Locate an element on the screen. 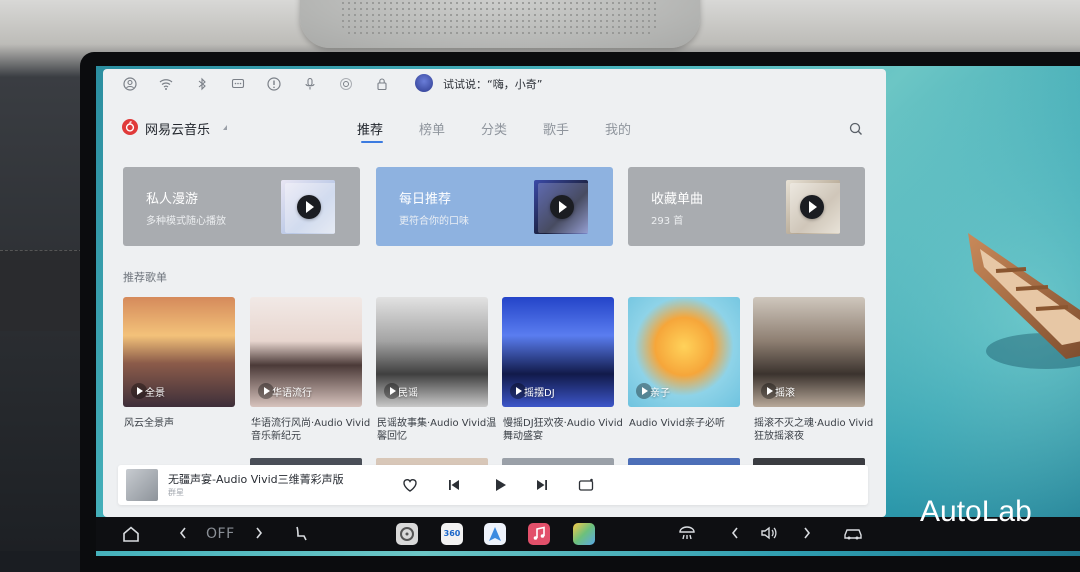 This screenshot has width=1080, height=572. bluetooth-icon is located at coordinates (202, 84).